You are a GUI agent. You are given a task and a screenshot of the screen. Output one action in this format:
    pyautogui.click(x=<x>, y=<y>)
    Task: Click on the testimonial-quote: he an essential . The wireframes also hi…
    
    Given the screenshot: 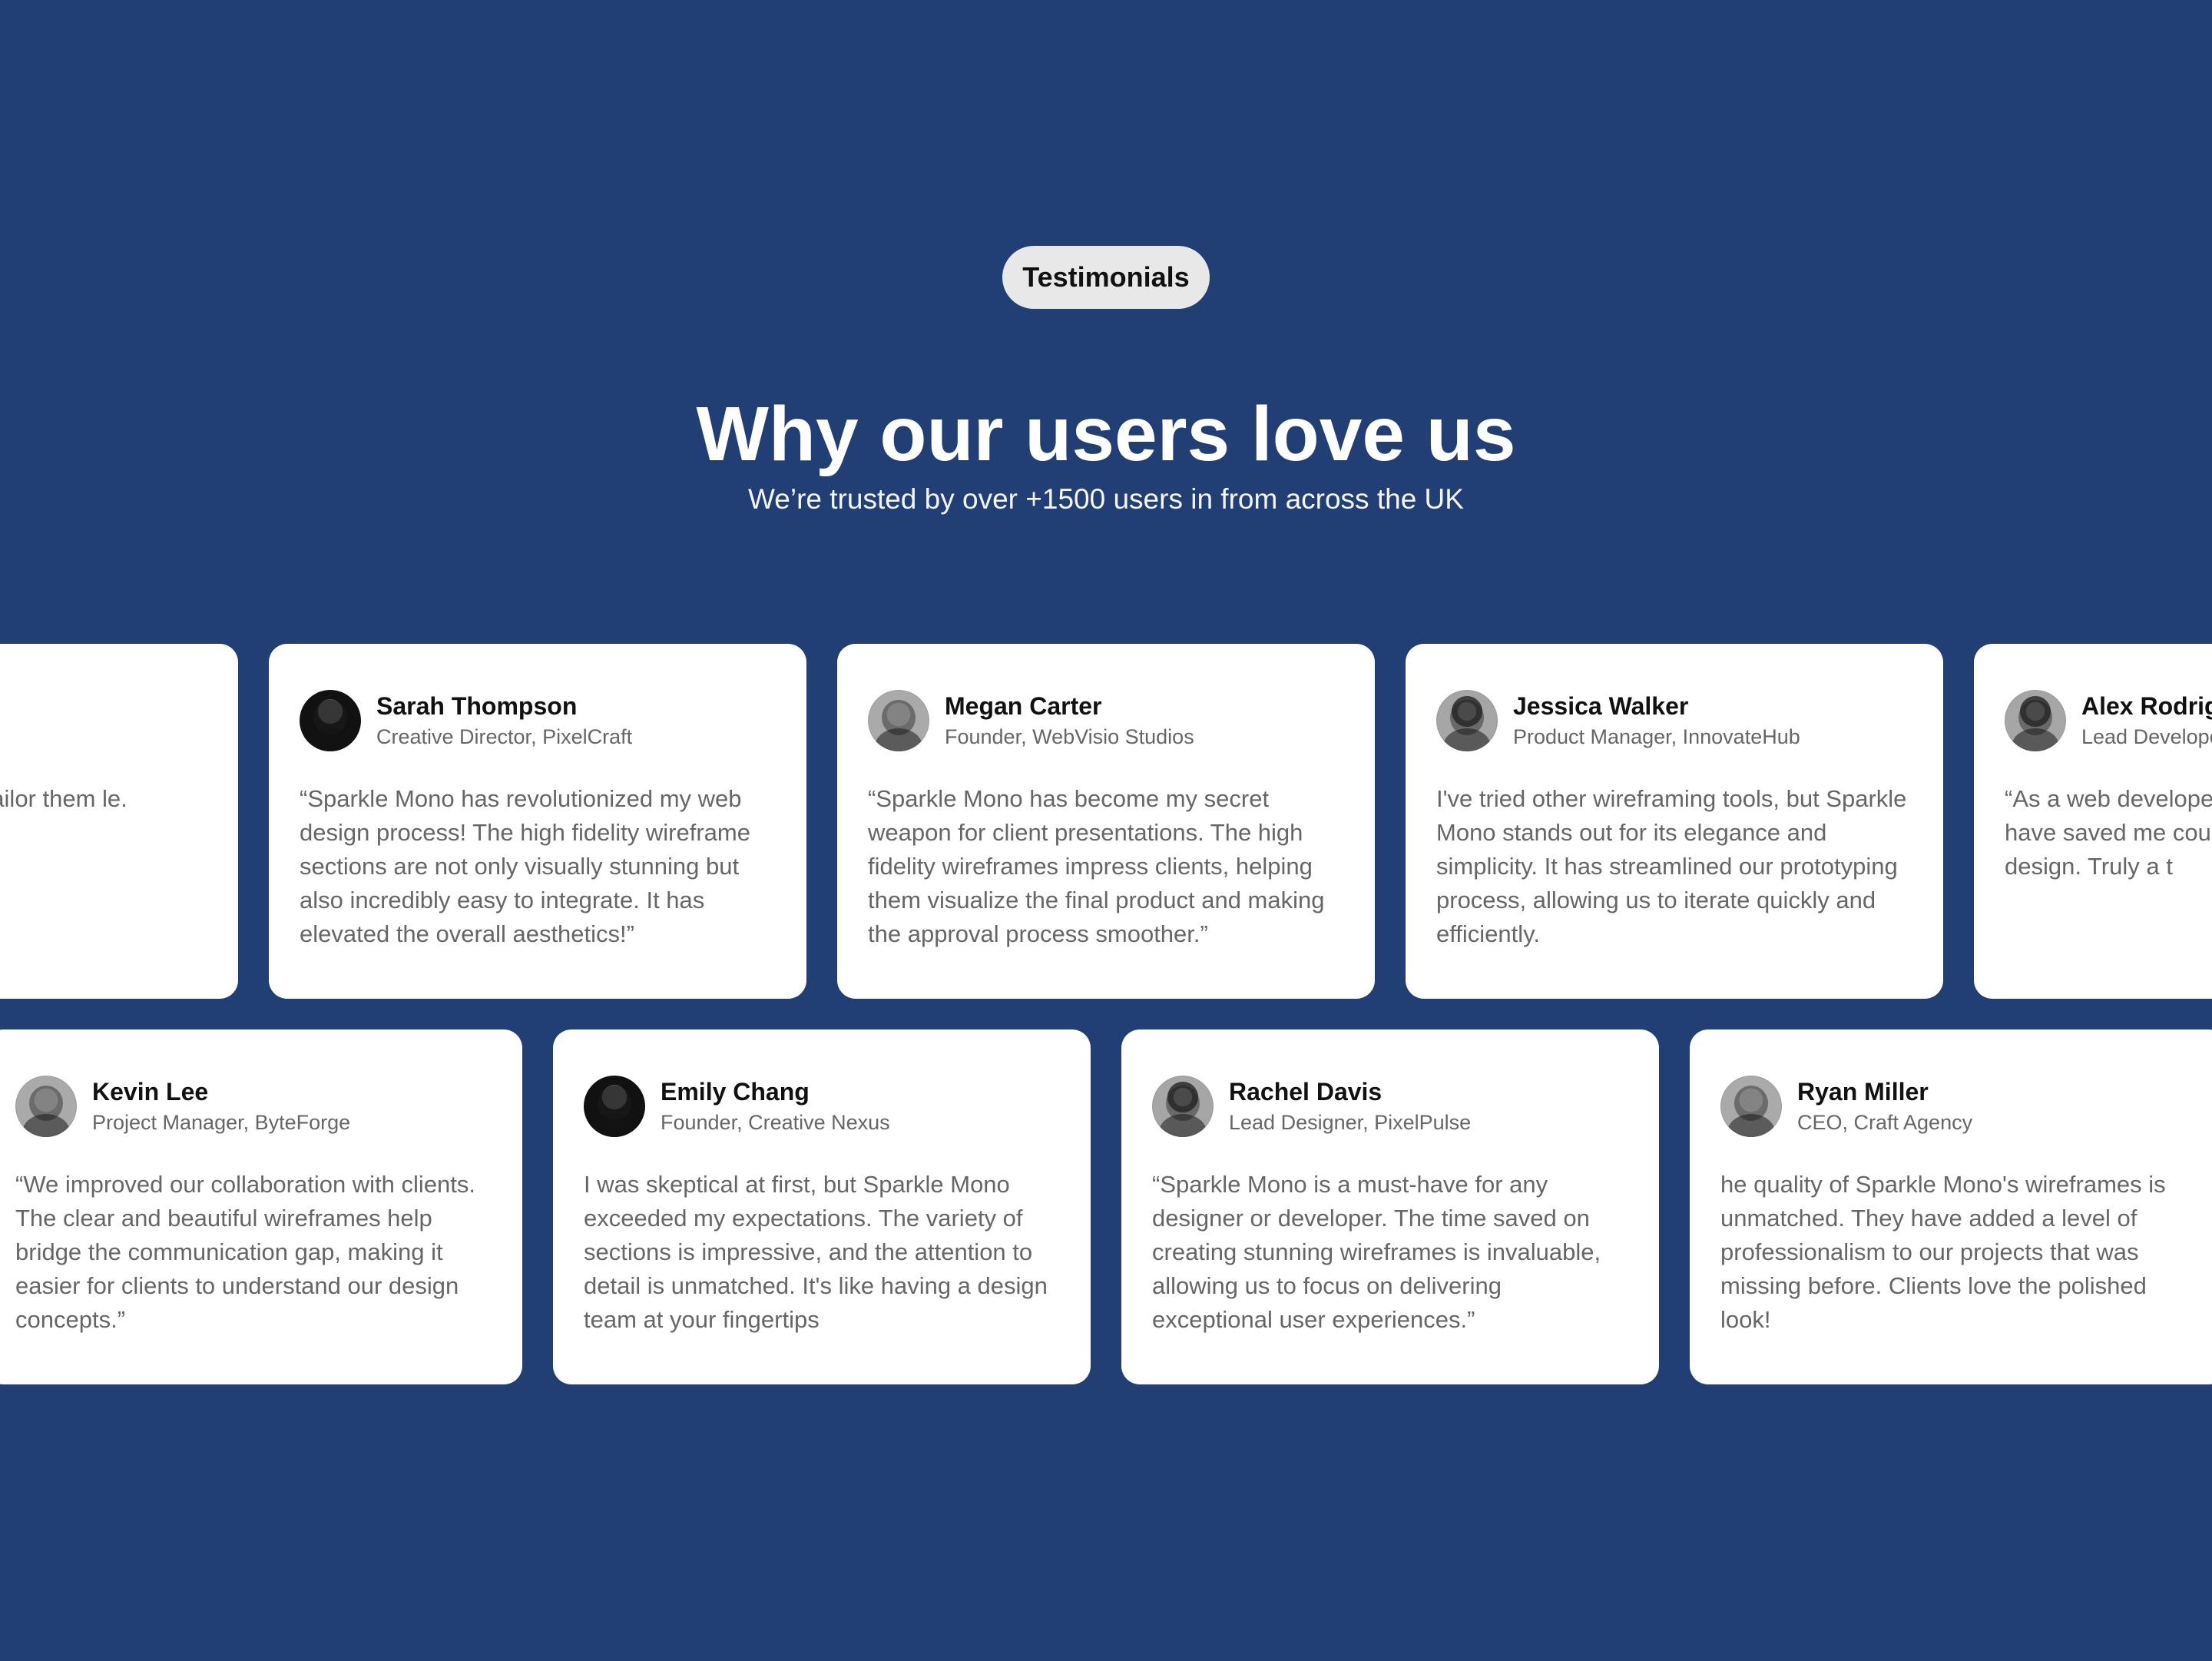 What is the action you would take?
    pyautogui.click(x=64, y=798)
    